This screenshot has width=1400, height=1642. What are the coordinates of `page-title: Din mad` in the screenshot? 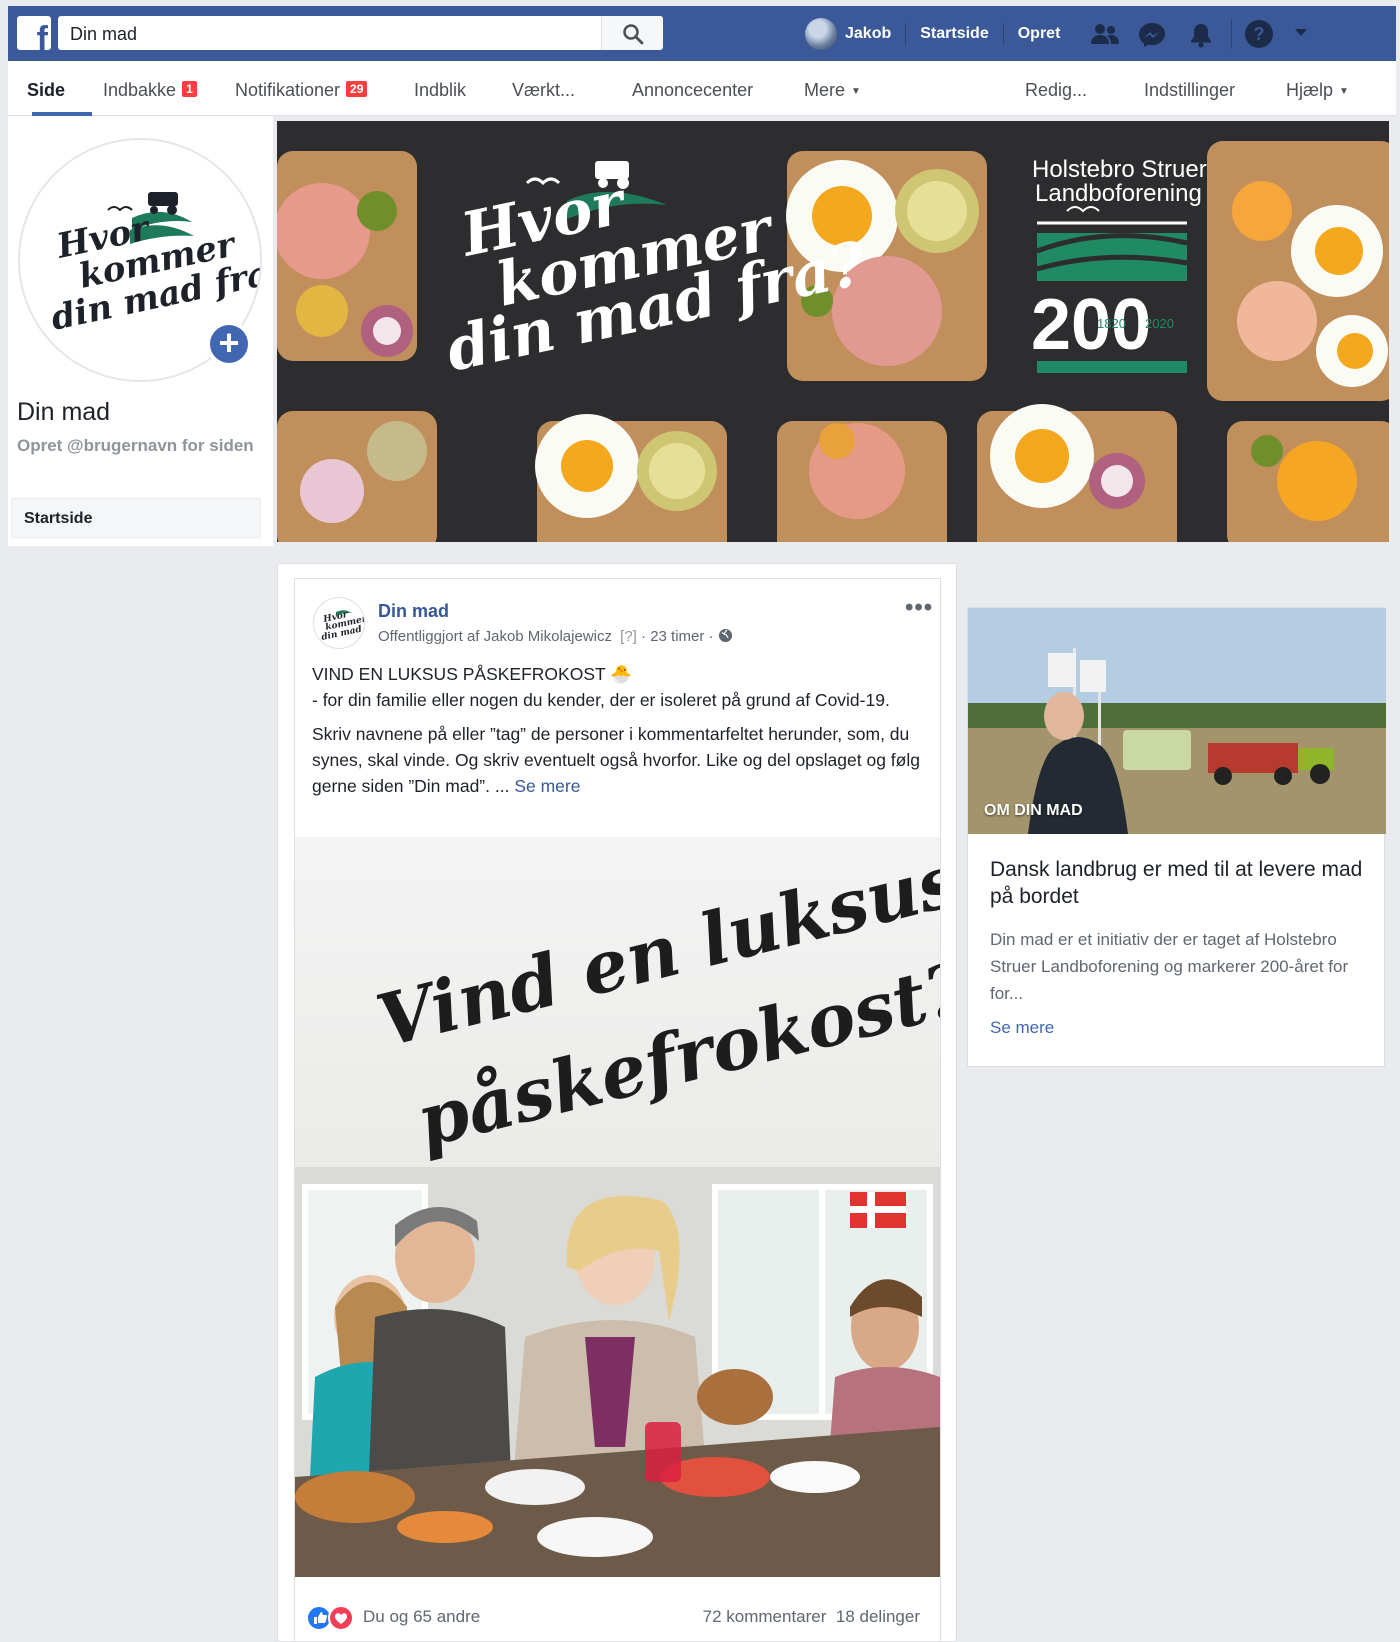 It's located at (64, 412).